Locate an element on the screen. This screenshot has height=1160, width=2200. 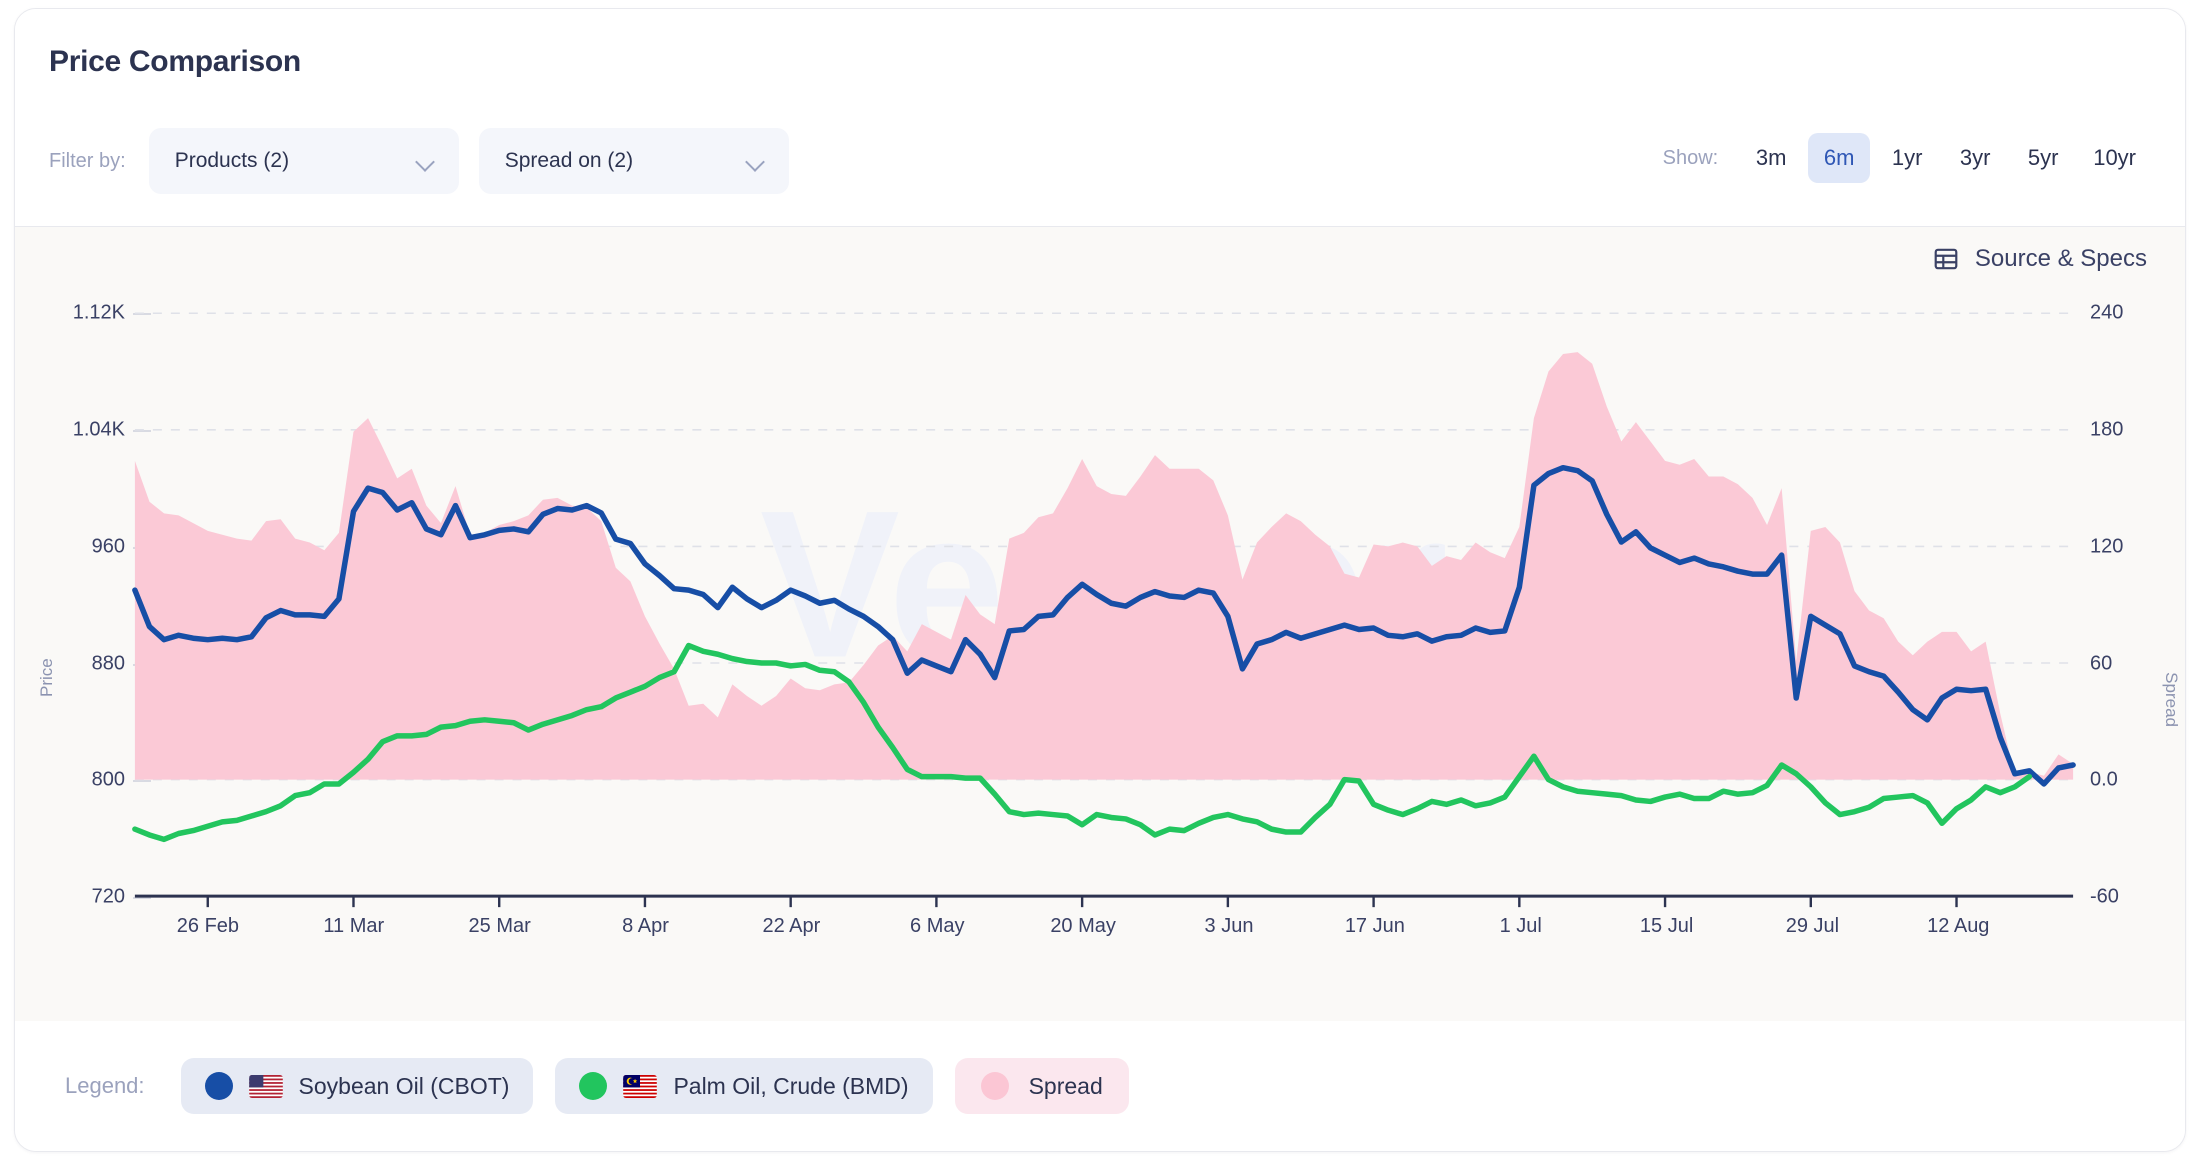
filter-row: Filter by: Products (2) Spread on (2) is located at coordinates (419, 161).